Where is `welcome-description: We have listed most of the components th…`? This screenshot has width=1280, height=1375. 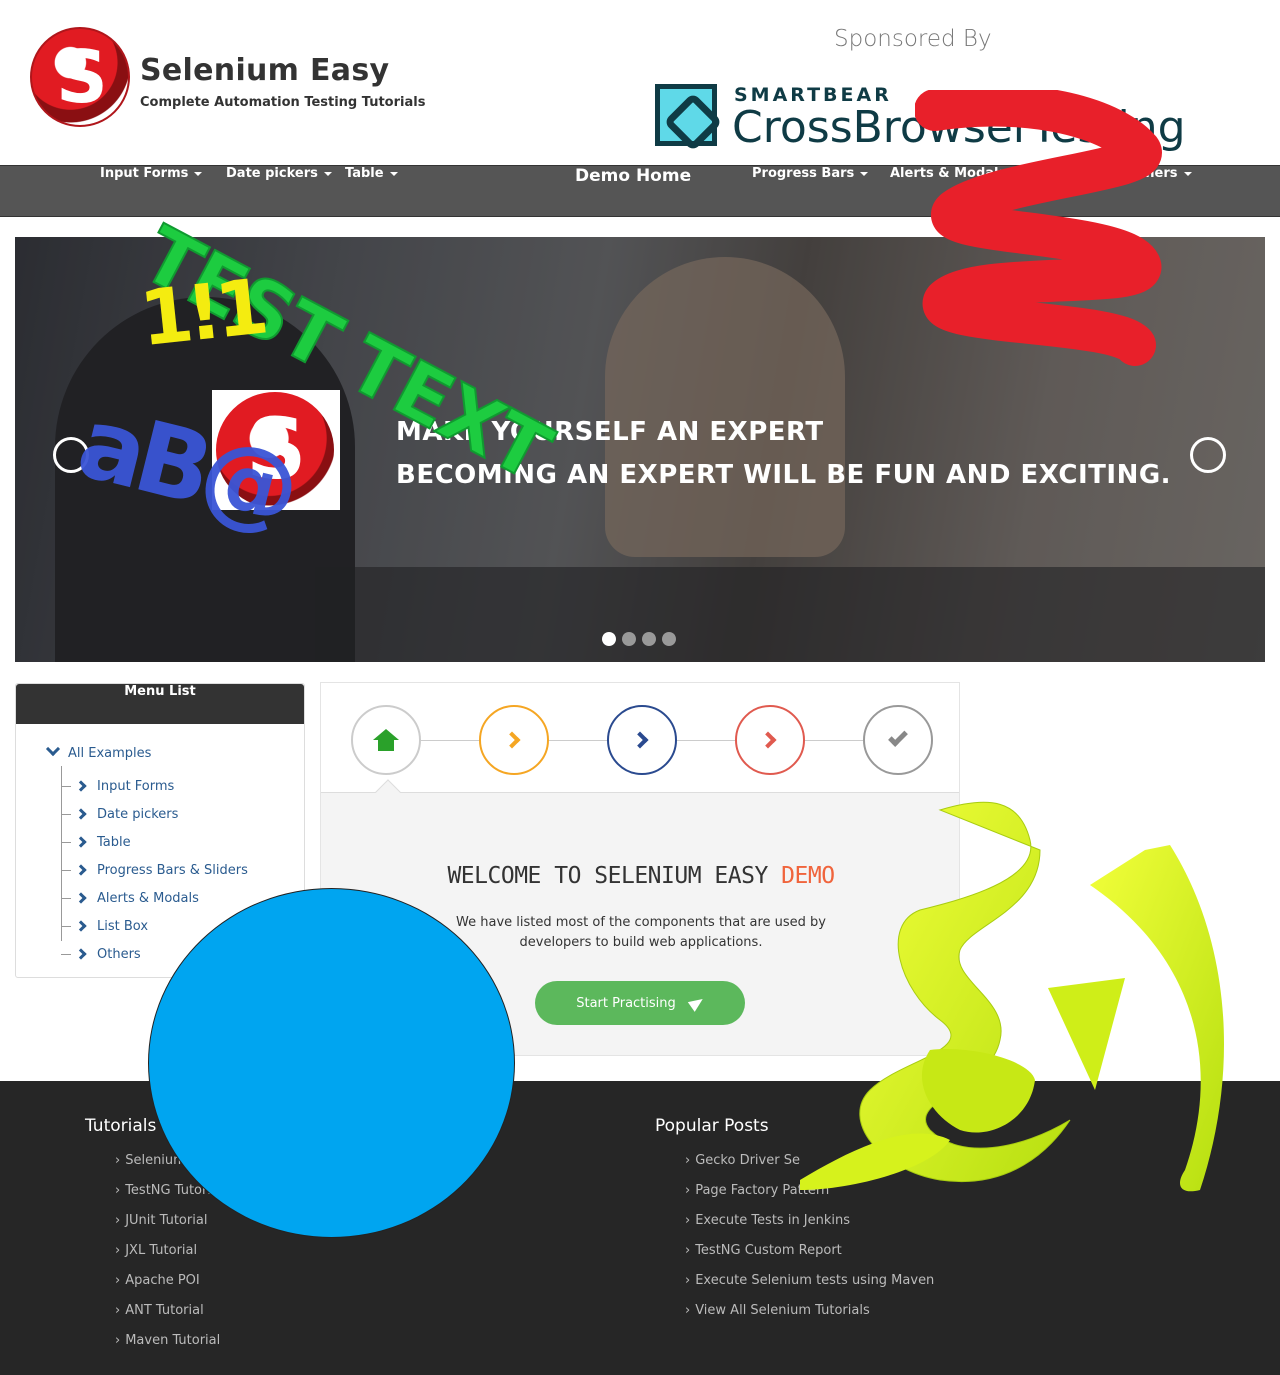
welcome-description: We have listed most of the components th… is located at coordinates (641, 932).